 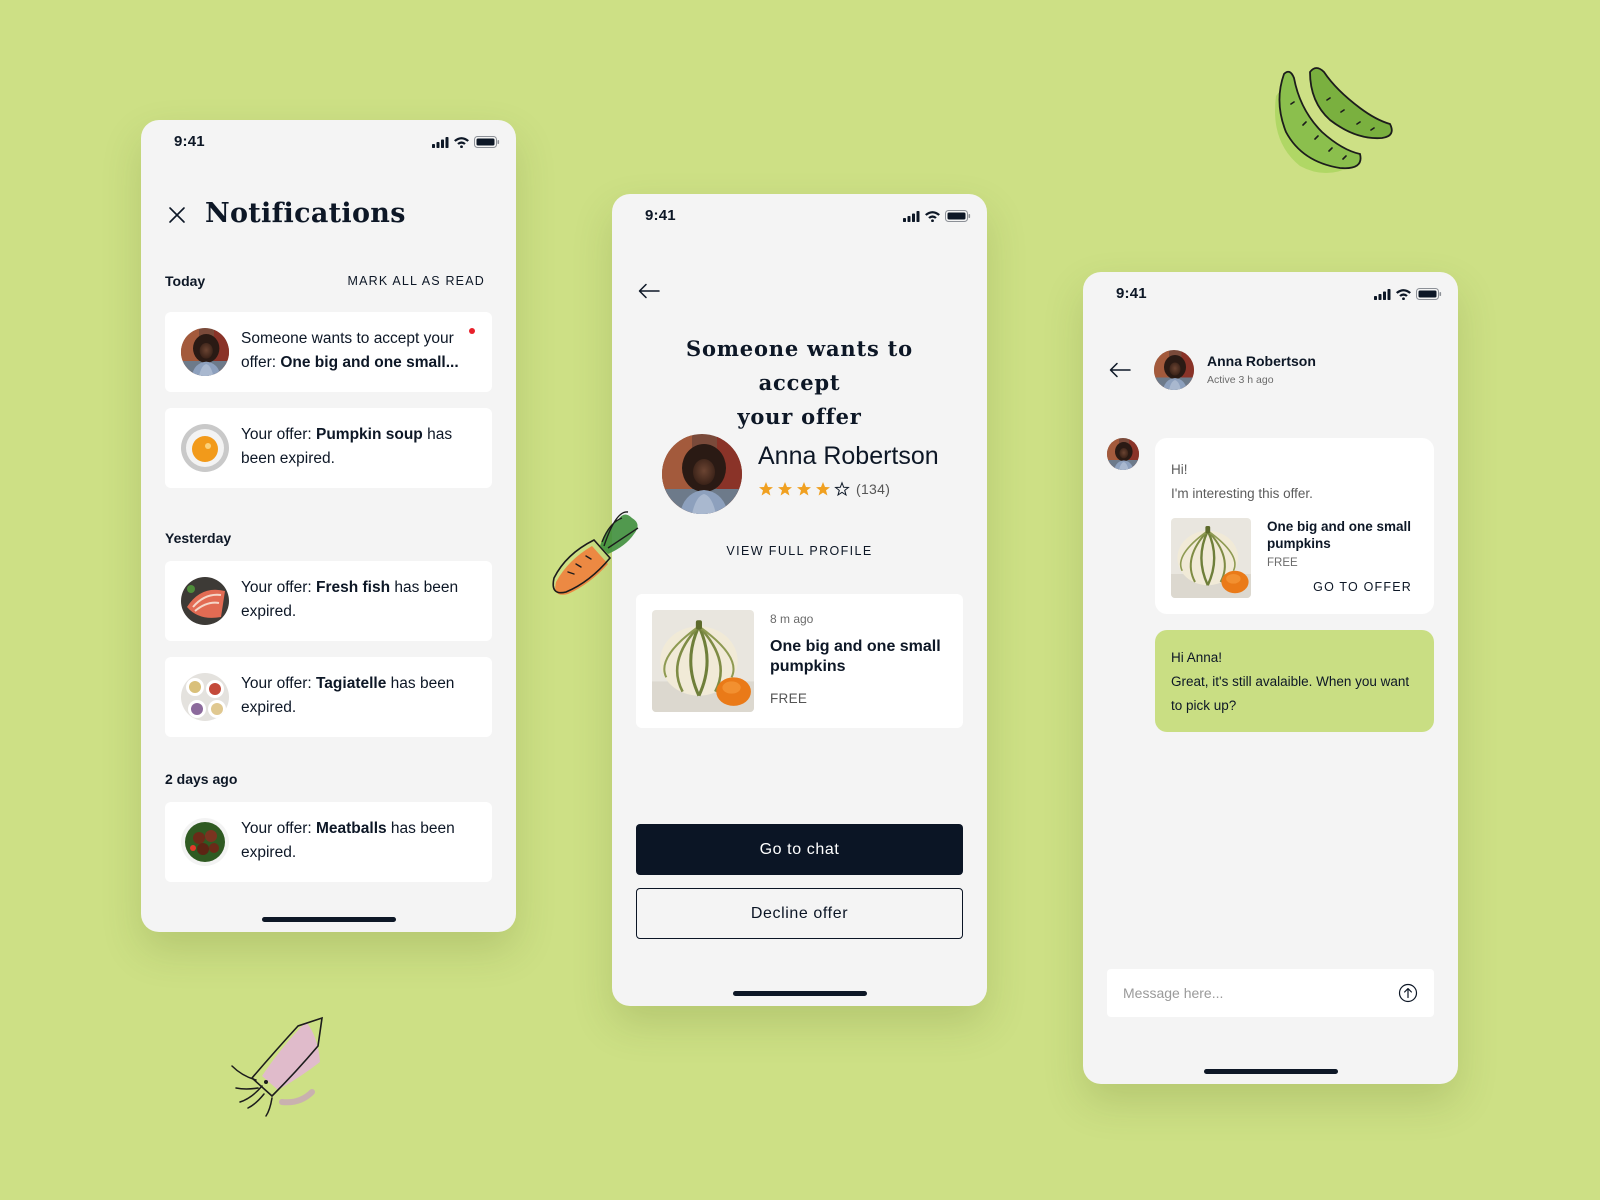 I want to click on message-input-bar, so click(x=1270, y=993).